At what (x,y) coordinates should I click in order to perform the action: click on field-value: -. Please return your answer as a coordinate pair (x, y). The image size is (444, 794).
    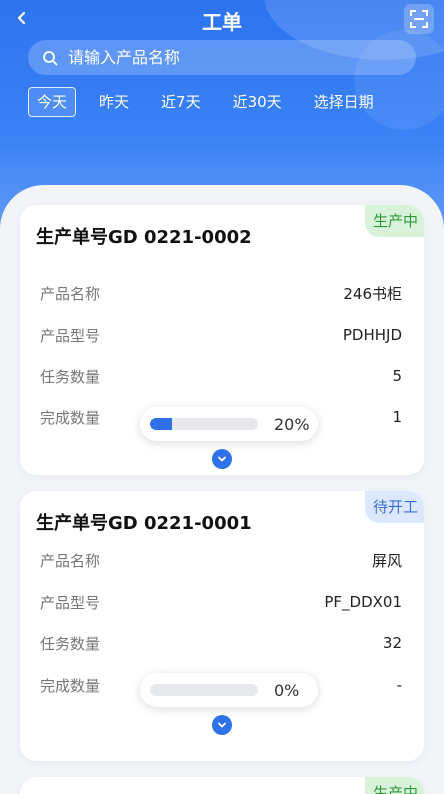
    Looking at the image, I should click on (399, 685).